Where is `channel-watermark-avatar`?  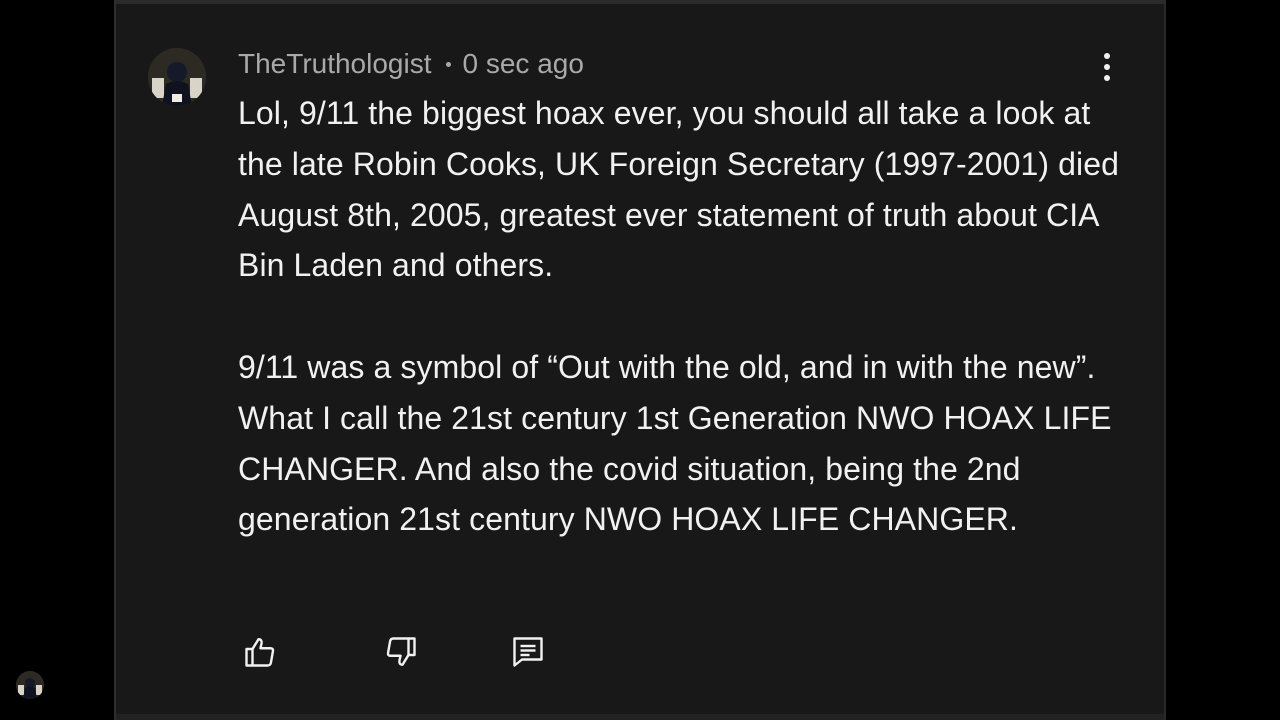
channel-watermark-avatar is located at coordinates (30, 685).